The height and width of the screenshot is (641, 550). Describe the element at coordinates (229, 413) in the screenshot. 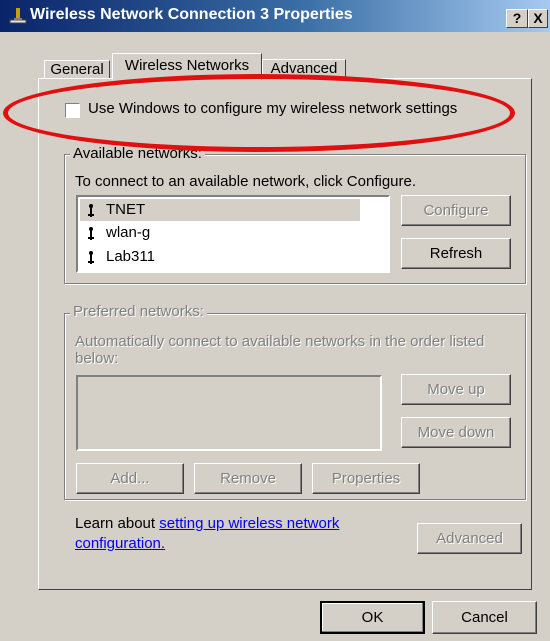

I see `preferred-networks-list` at that location.